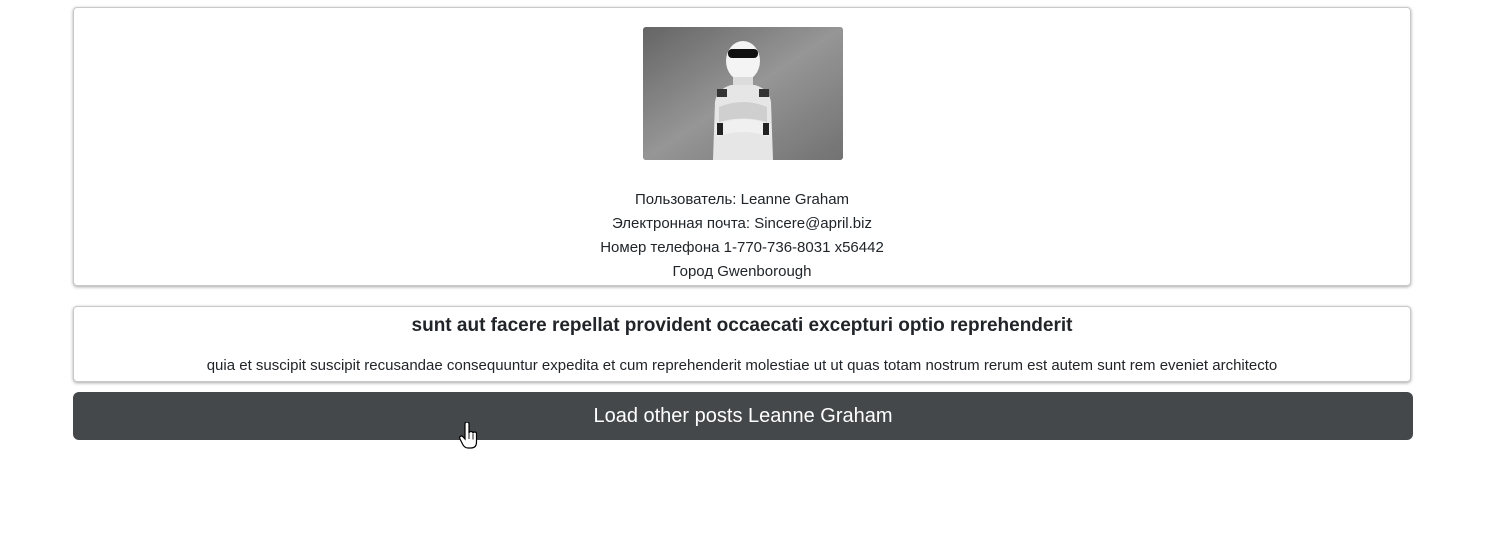 The height and width of the screenshot is (551, 1493). What do you see at coordinates (742, 199) in the screenshot?
I see `user-name: Пользователь: Leanne Graham` at bounding box center [742, 199].